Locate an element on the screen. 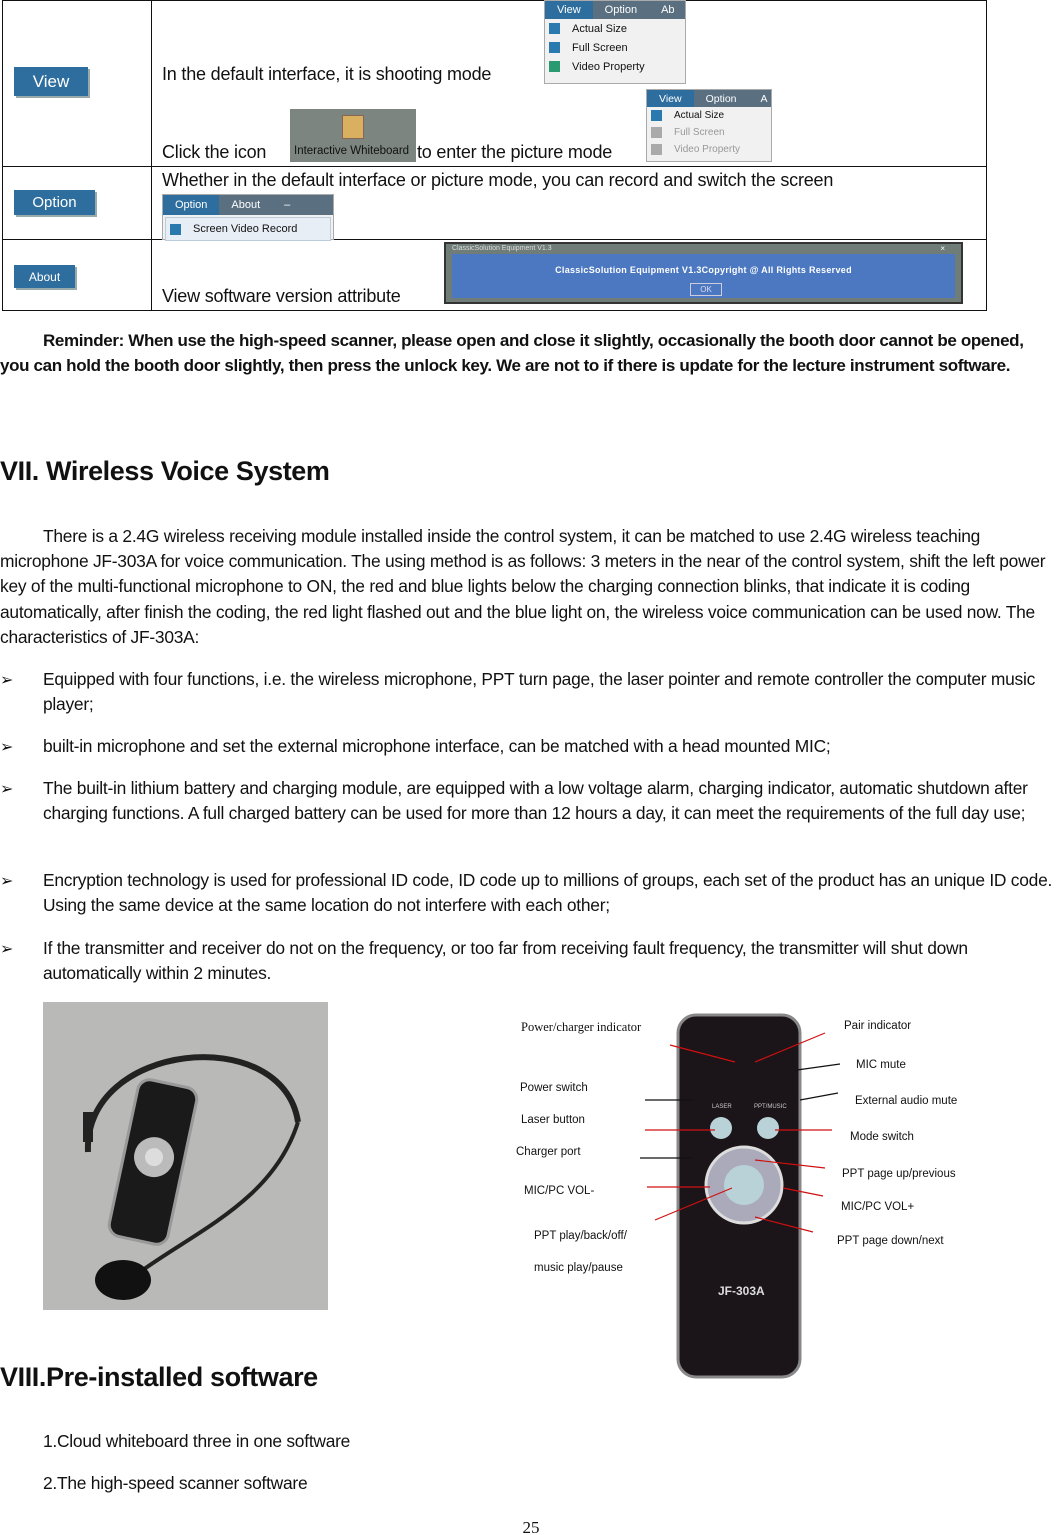  diagram-label: MIC/PC VOL+ is located at coordinates (878, 1207).